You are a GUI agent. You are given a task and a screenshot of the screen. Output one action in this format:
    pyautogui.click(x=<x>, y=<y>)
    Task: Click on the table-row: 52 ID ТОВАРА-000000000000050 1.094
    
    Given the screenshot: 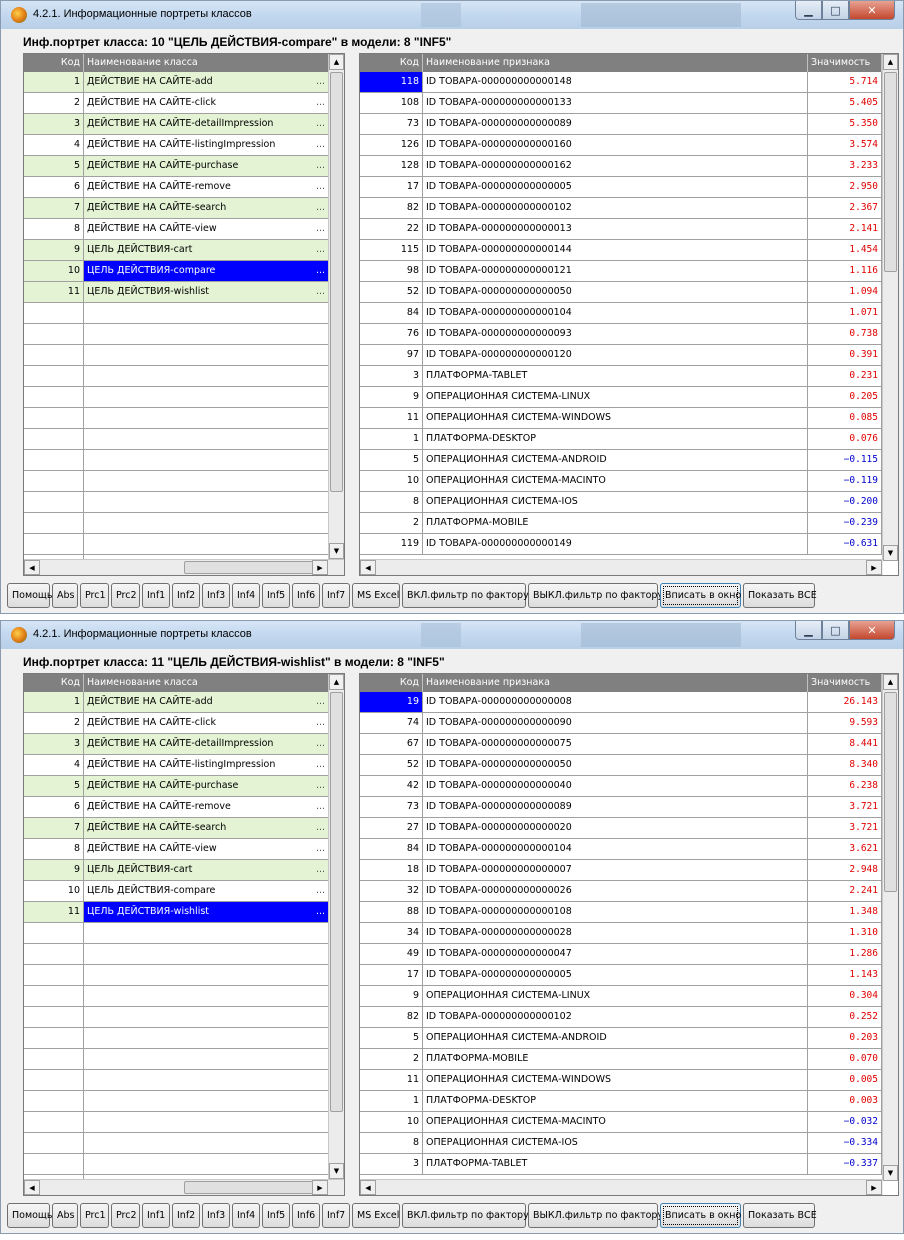 What is the action you would take?
    pyautogui.click(x=621, y=292)
    